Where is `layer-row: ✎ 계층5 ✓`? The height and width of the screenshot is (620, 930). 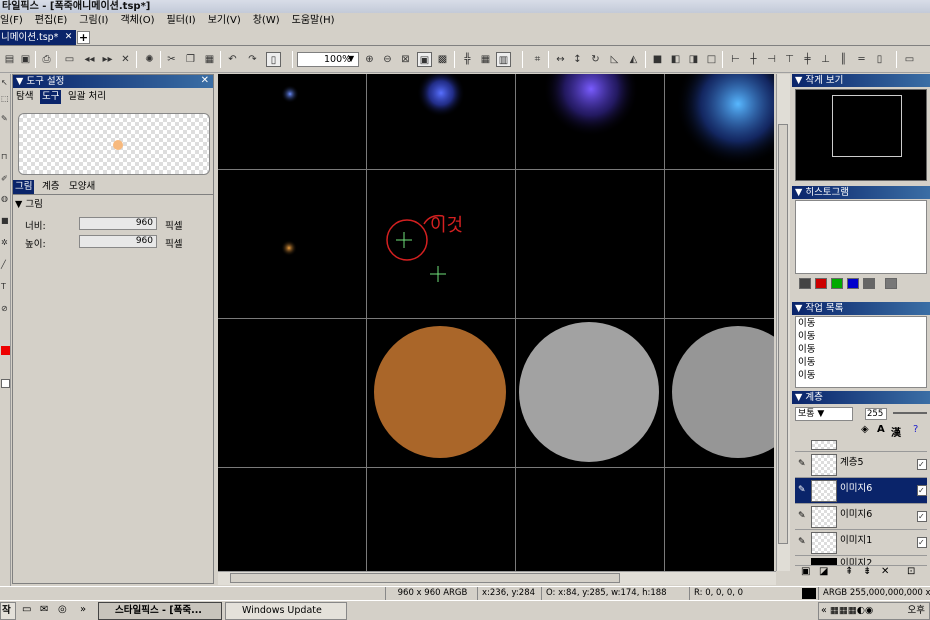
layer-row: ✎ 계층5 ✓ is located at coordinates (861, 465).